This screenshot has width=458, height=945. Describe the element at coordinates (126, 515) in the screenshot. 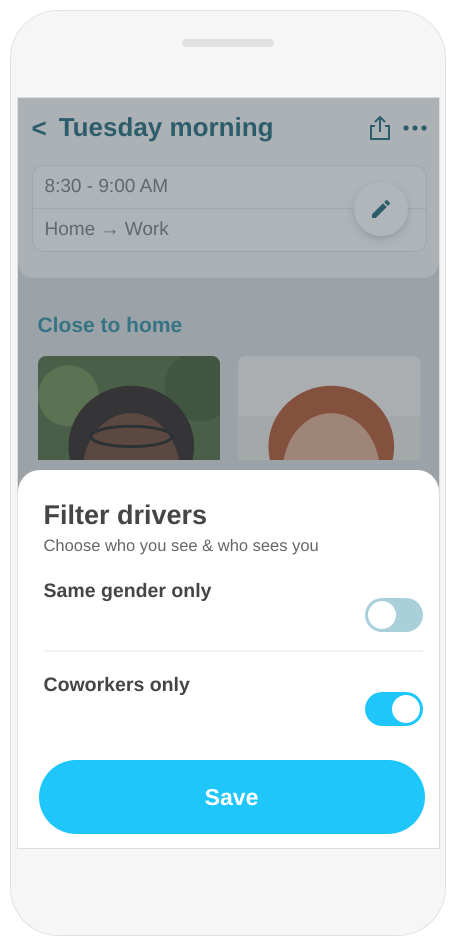

I see `sheet-title: Filter drivers` at that location.